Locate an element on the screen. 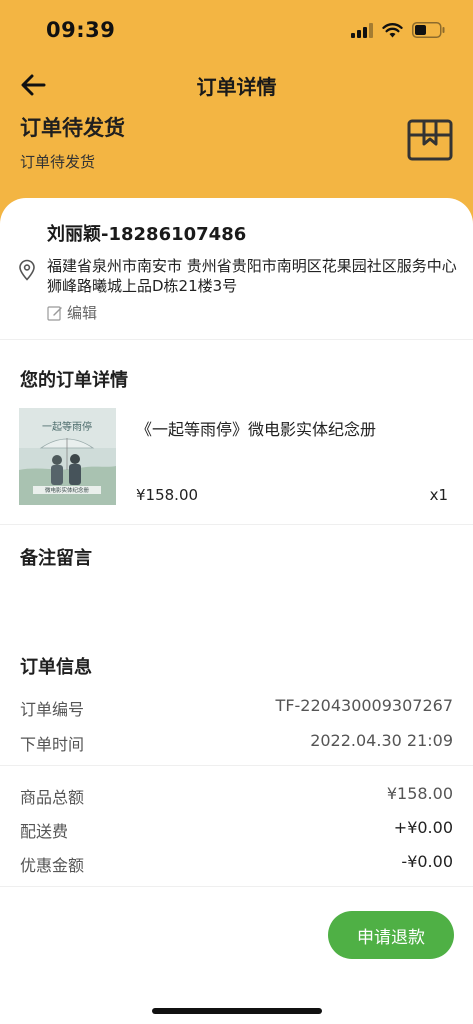  discount-label: 优惠金额 is located at coordinates (52, 865).